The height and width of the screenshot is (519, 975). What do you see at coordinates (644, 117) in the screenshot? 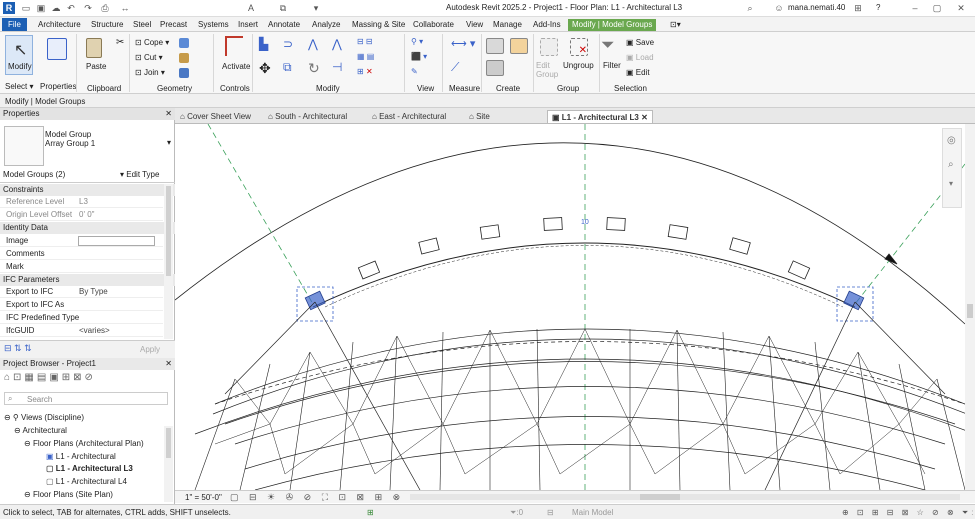
I see `close-tab-icon: ✕` at bounding box center [644, 117].